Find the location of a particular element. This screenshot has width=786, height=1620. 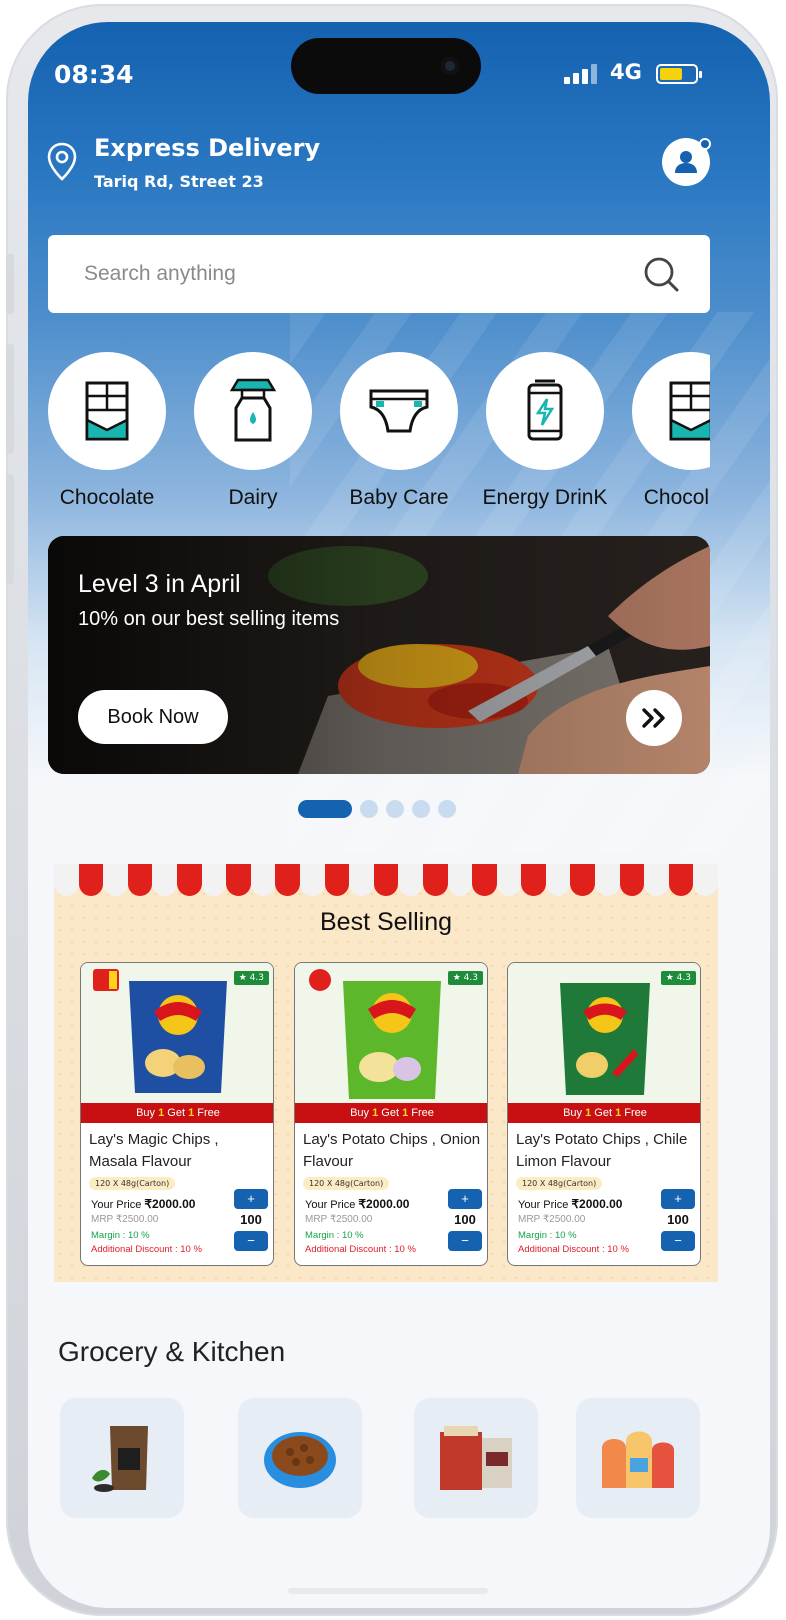

camera-icon is located at coordinates (450, 66).